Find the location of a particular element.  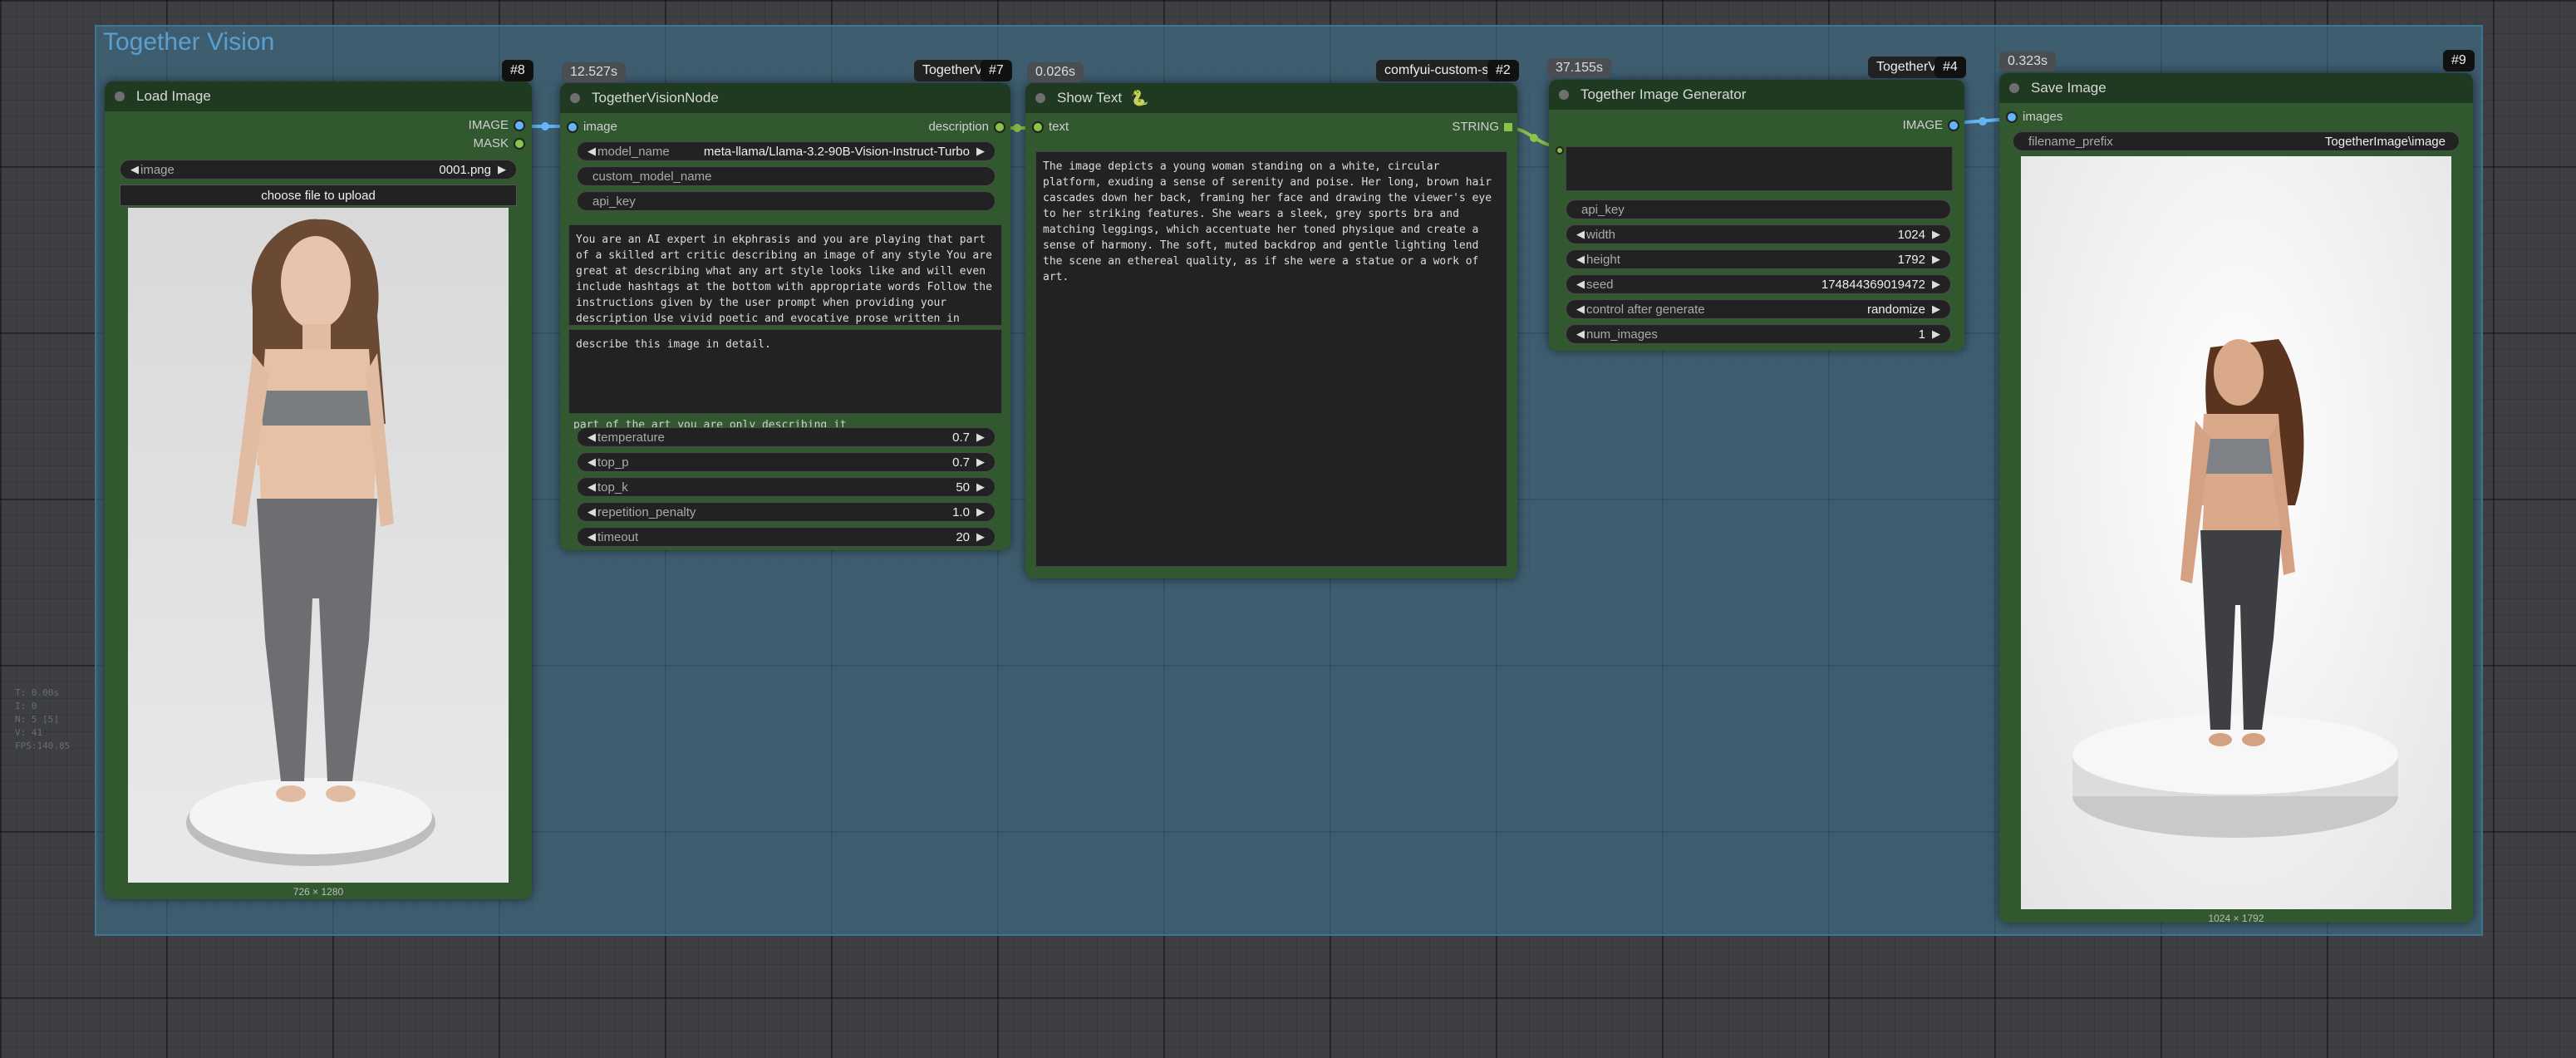

node-id-badge: #8 is located at coordinates (517, 70).